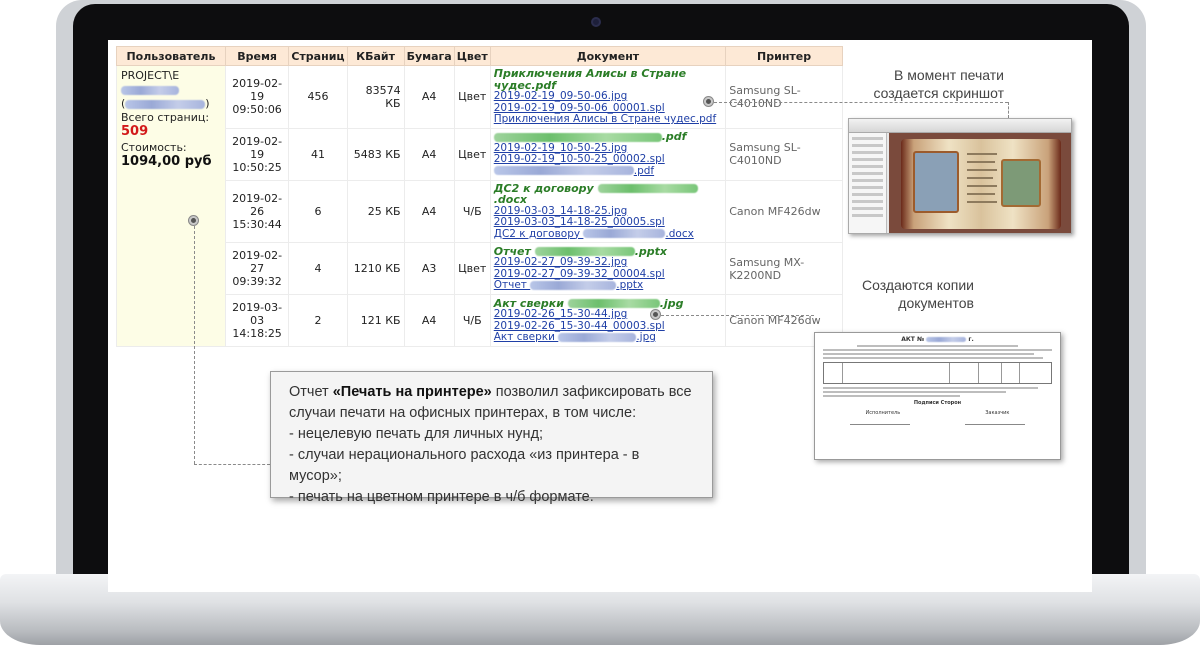 Image resolution: width=1200 pixels, height=645 pixels. I want to click on time-cell: 2019-03-03 14:18:25, so click(257, 320).